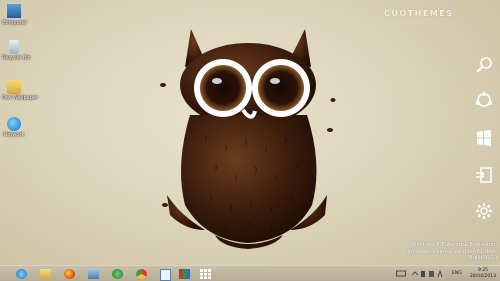 This screenshot has width=500, height=281. Describe the element at coordinates (14, 135) in the screenshot. I see `desktop-icon-label: Network` at that location.